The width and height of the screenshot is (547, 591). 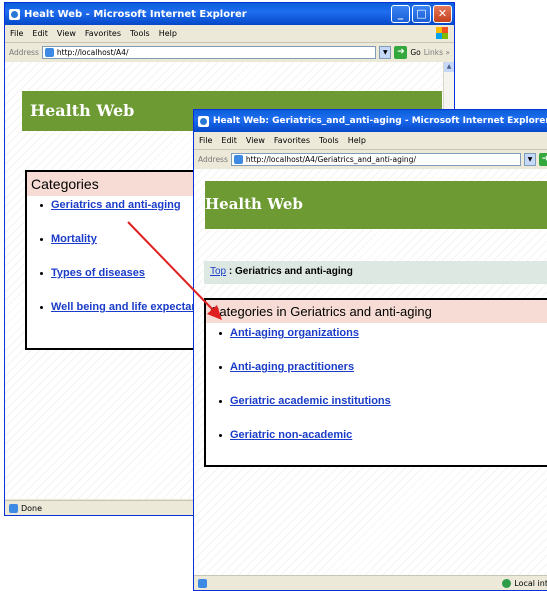 What do you see at coordinates (376, 344) in the screenshot?
I see `list-item: Anti-aging organizations` at bounding box center [376, 344].